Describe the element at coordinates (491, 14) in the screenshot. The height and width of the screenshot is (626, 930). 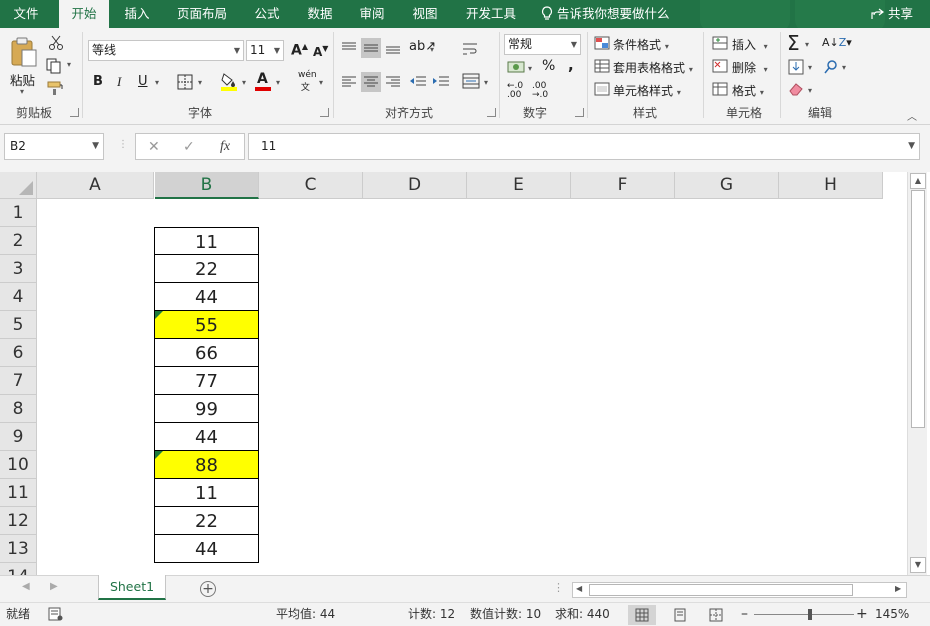
I see `tab-developer: 开发工具` at that location.